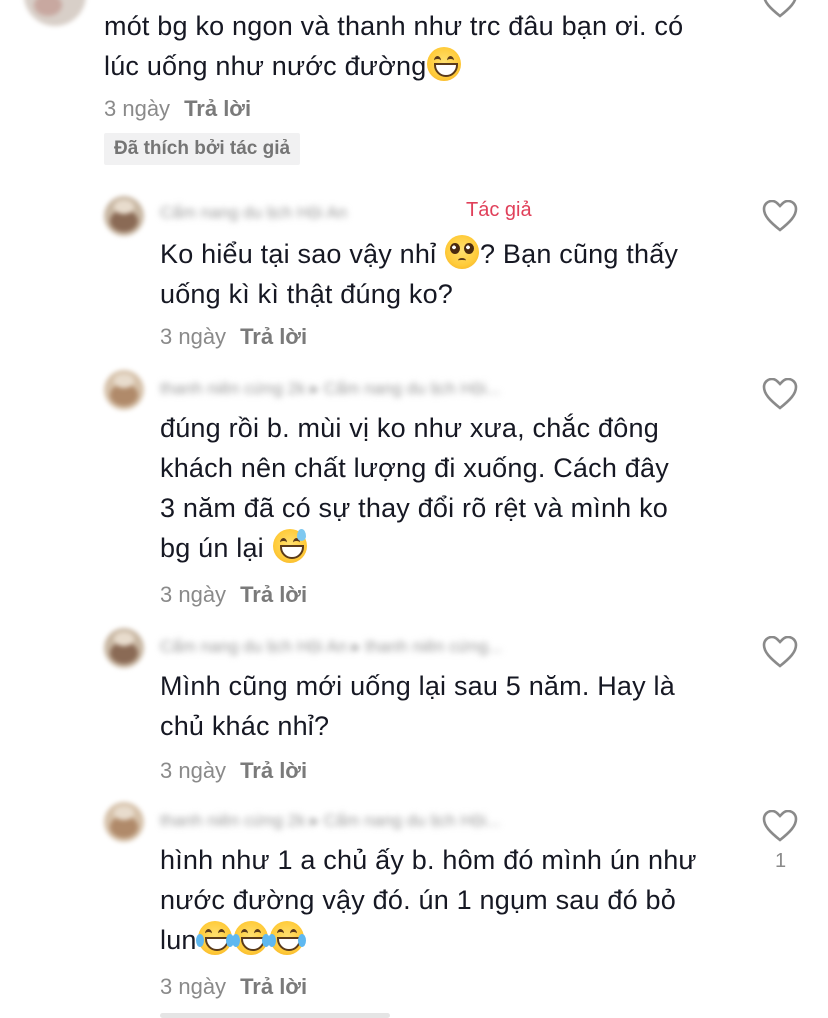  I want to click on comment-text-line: chủ khác nhỉ?, so click(245, 726).